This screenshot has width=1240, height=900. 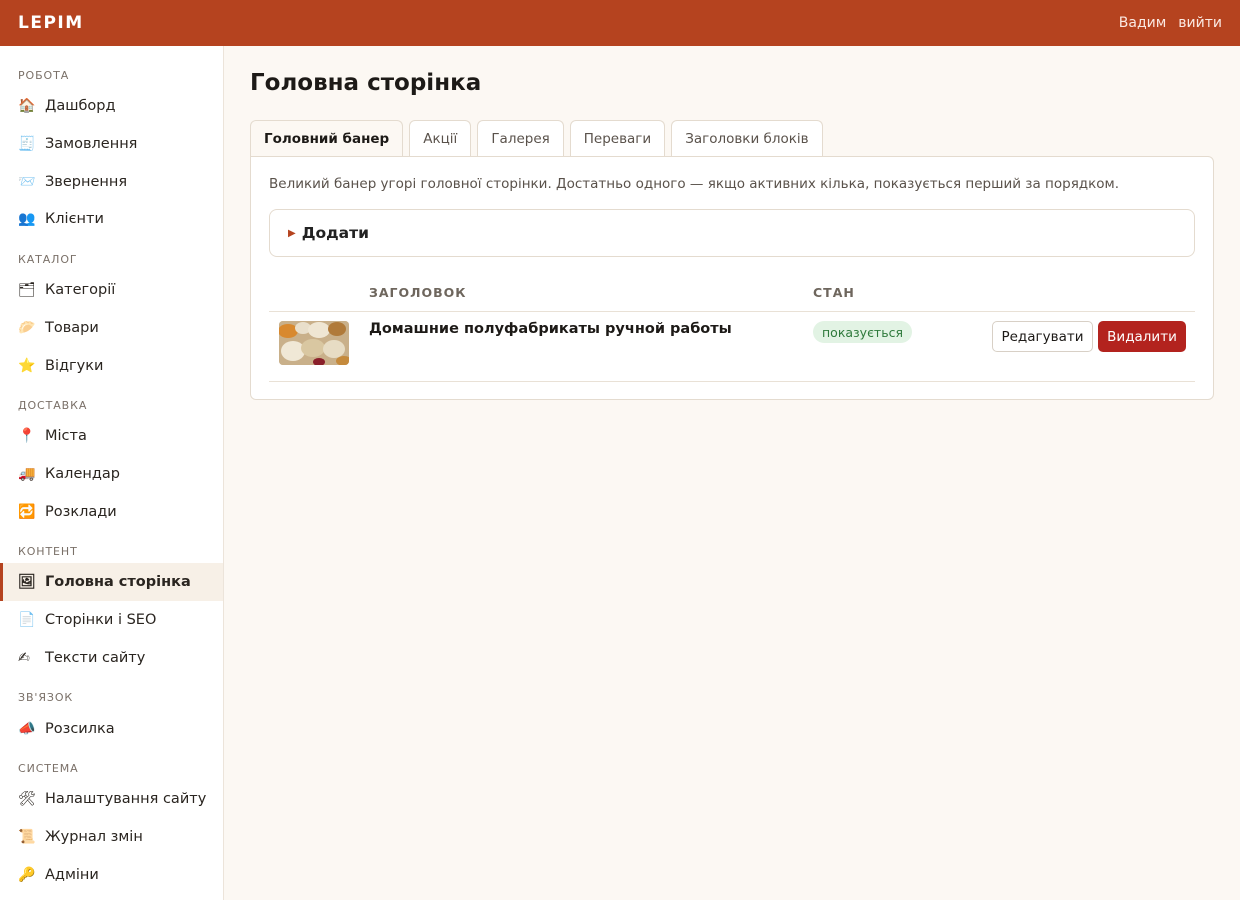 What do you see at coordinates (27, 512) in the screenshot?
I see `repeat-icon: 🔁` at bounding box center [27, 512].